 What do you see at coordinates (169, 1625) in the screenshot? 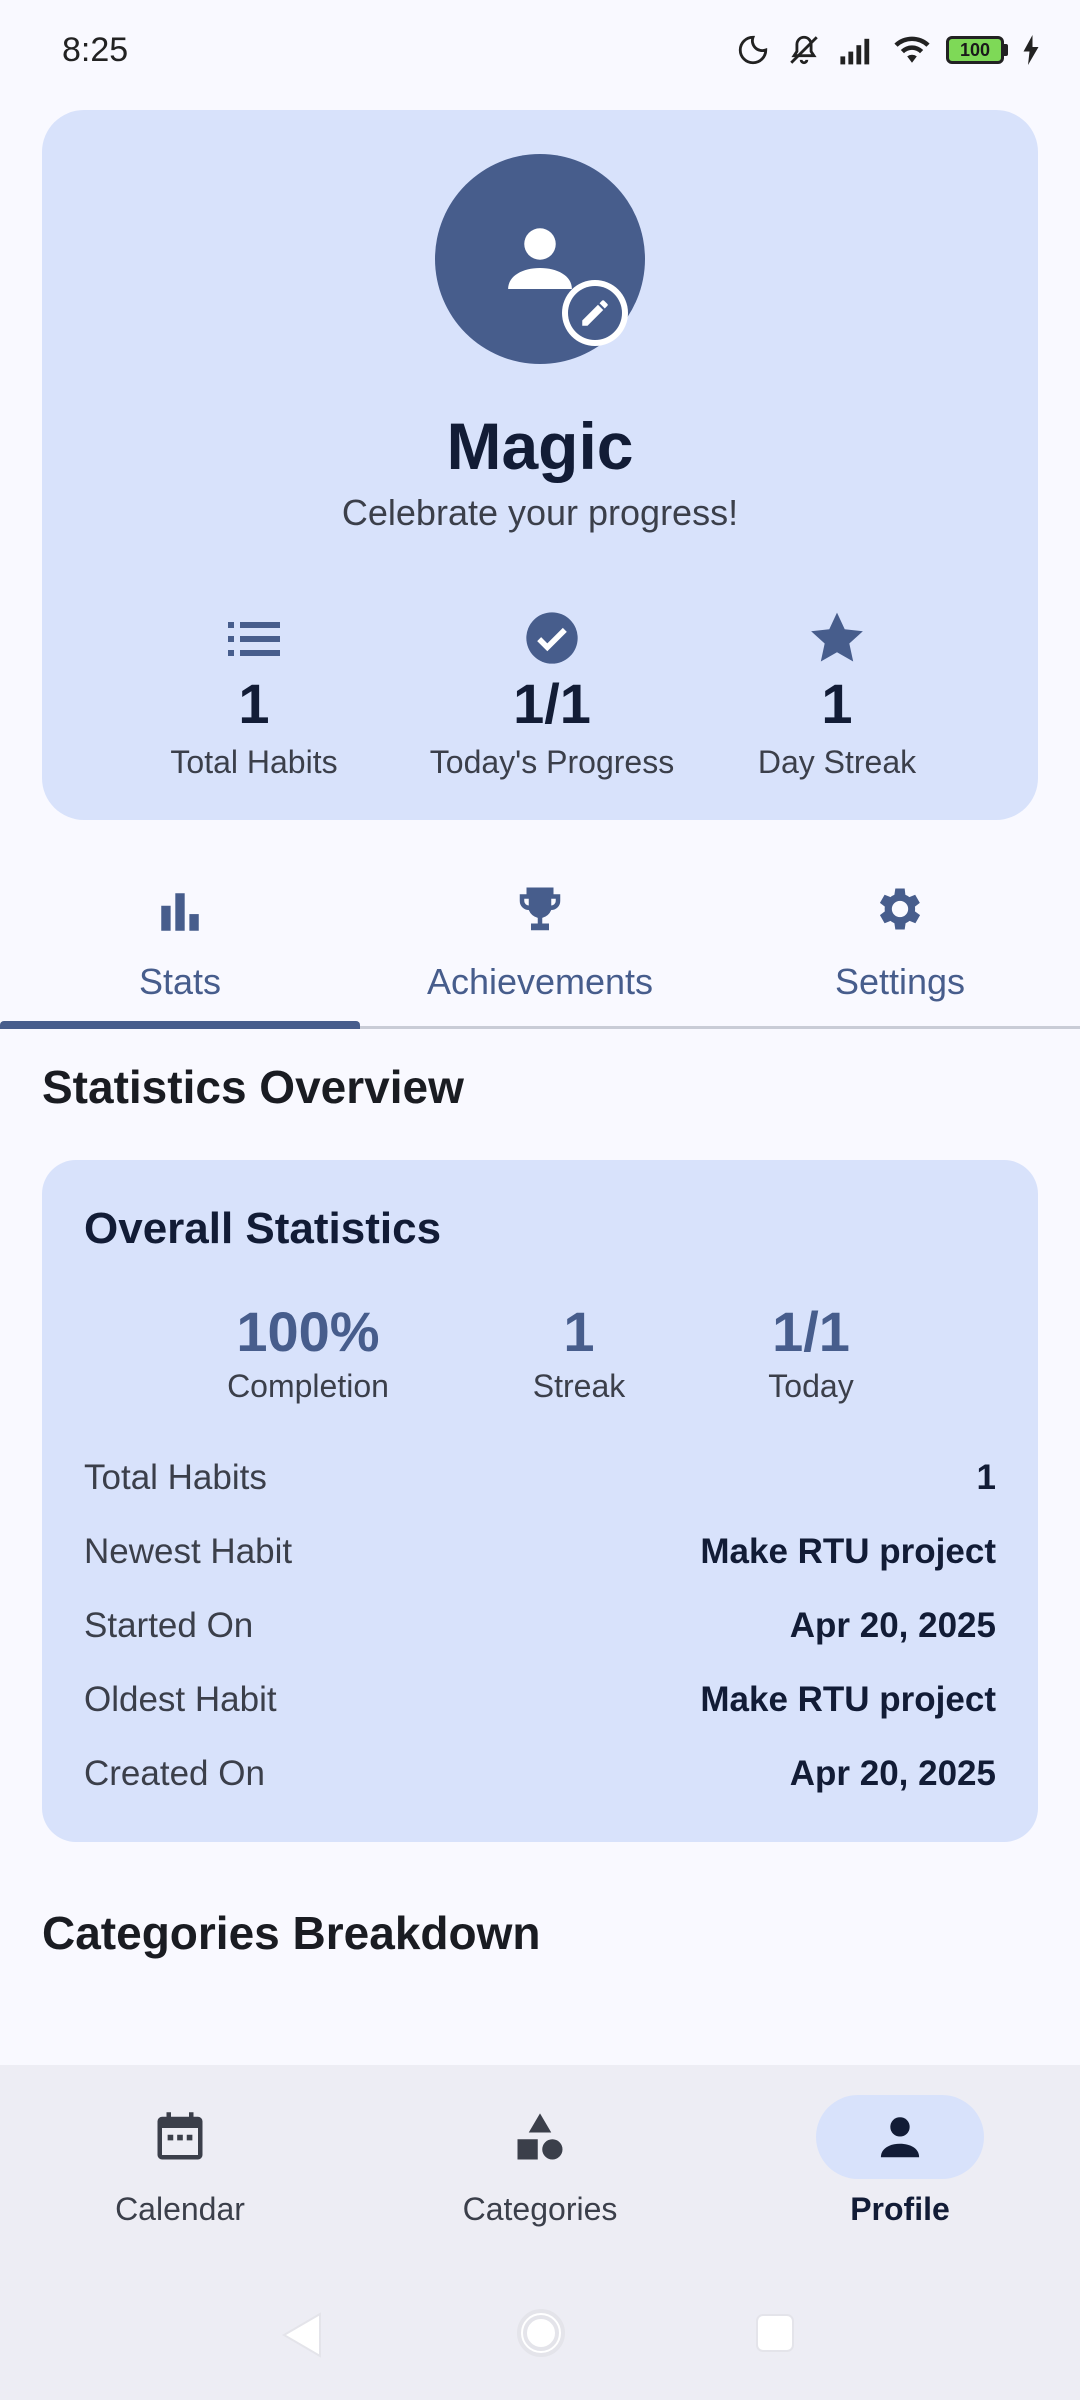
I see `detail-key: Started On` at bounding box center [169, 1625].